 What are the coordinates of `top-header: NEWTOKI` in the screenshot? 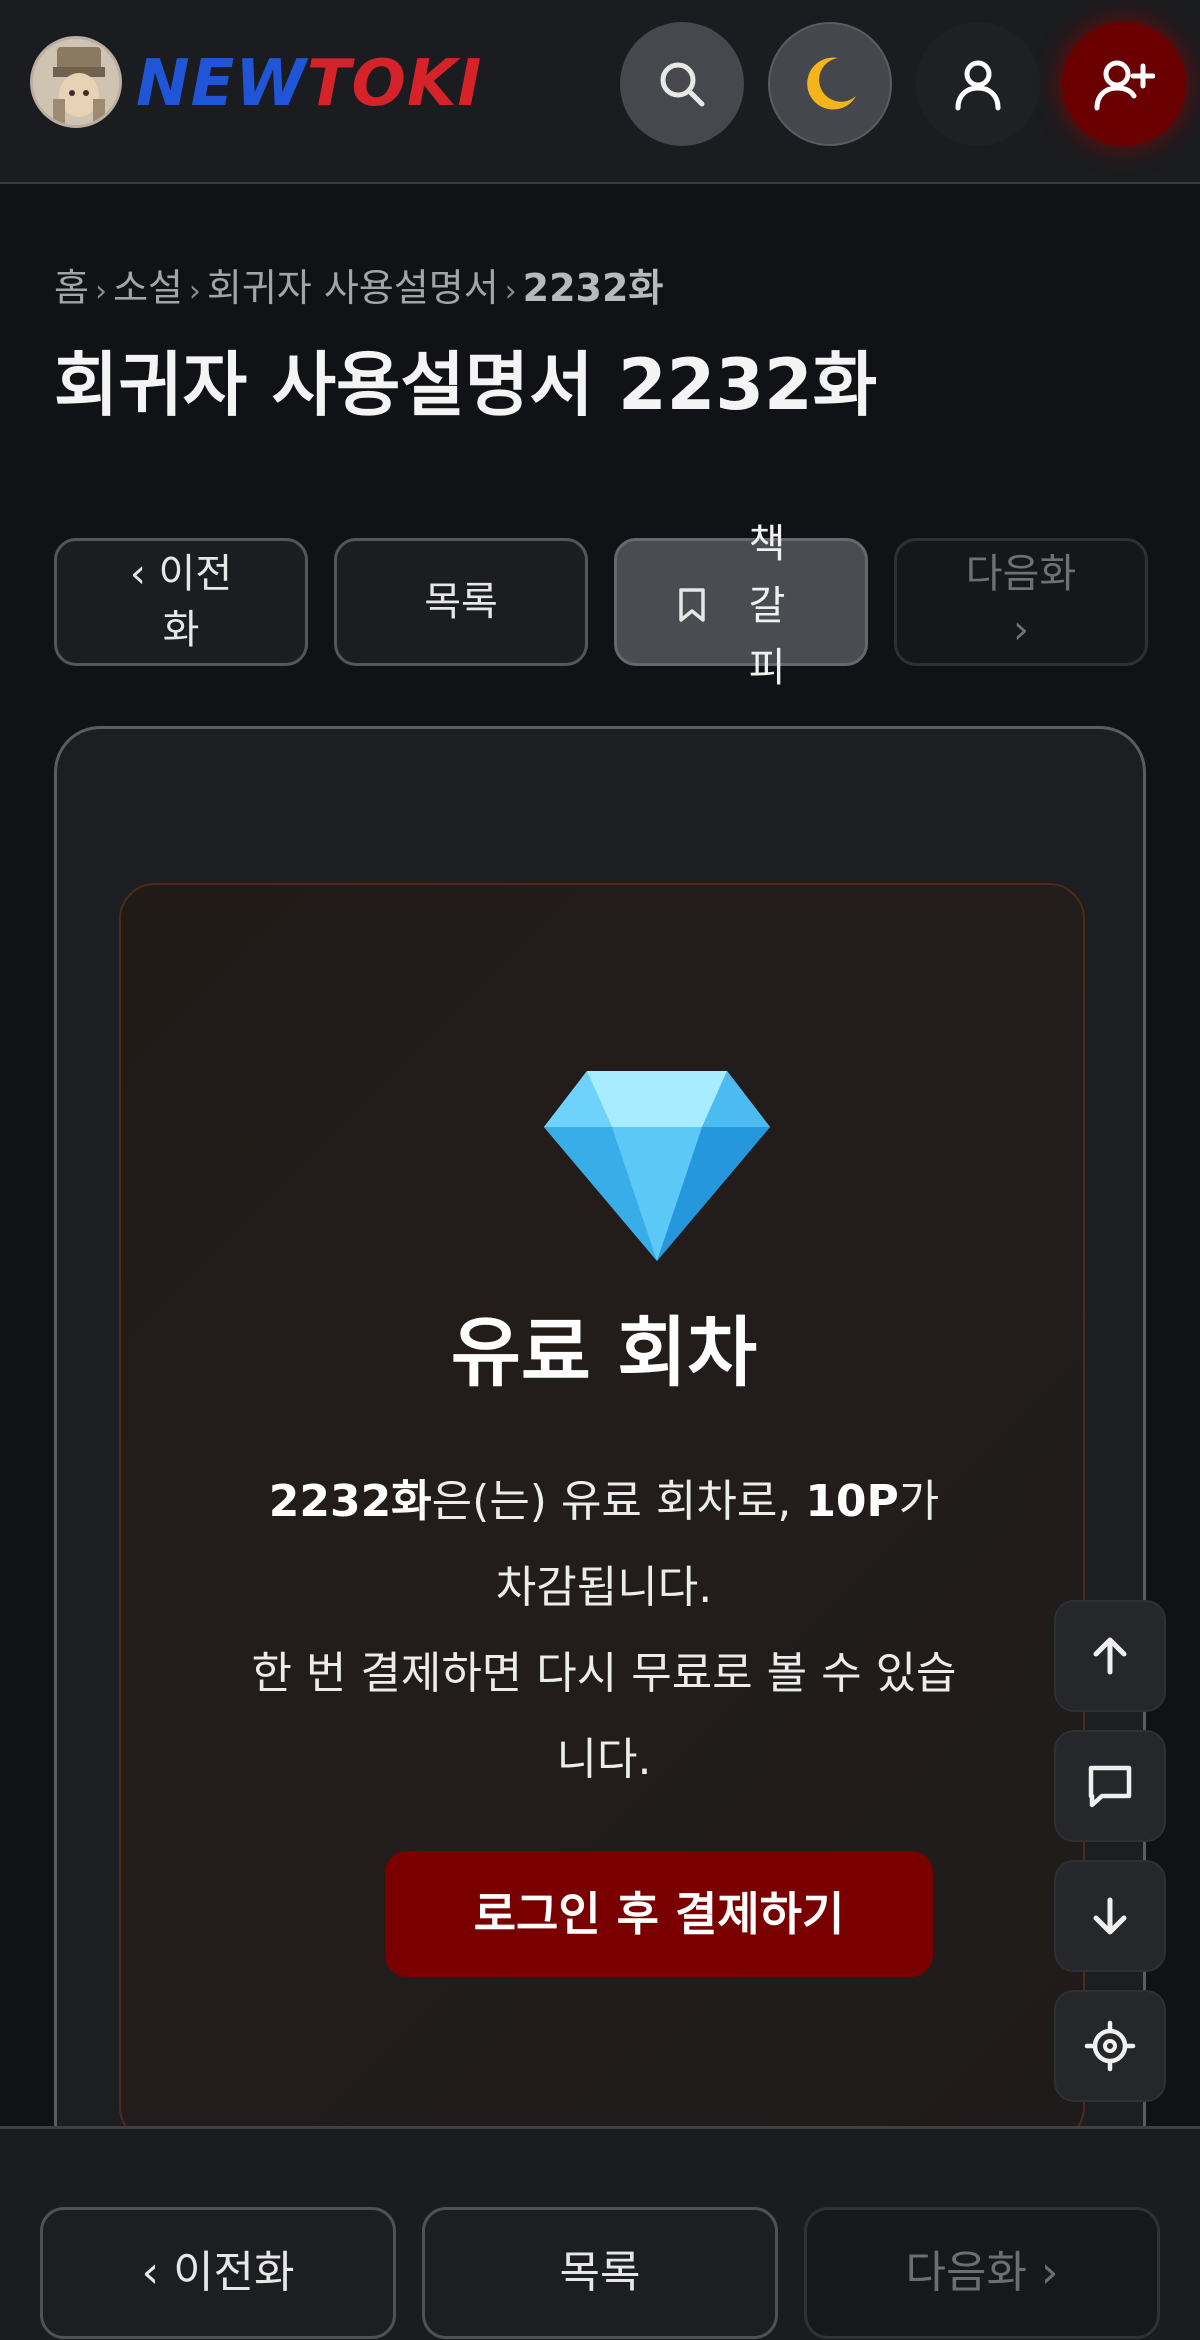 It's located at (600, 92).